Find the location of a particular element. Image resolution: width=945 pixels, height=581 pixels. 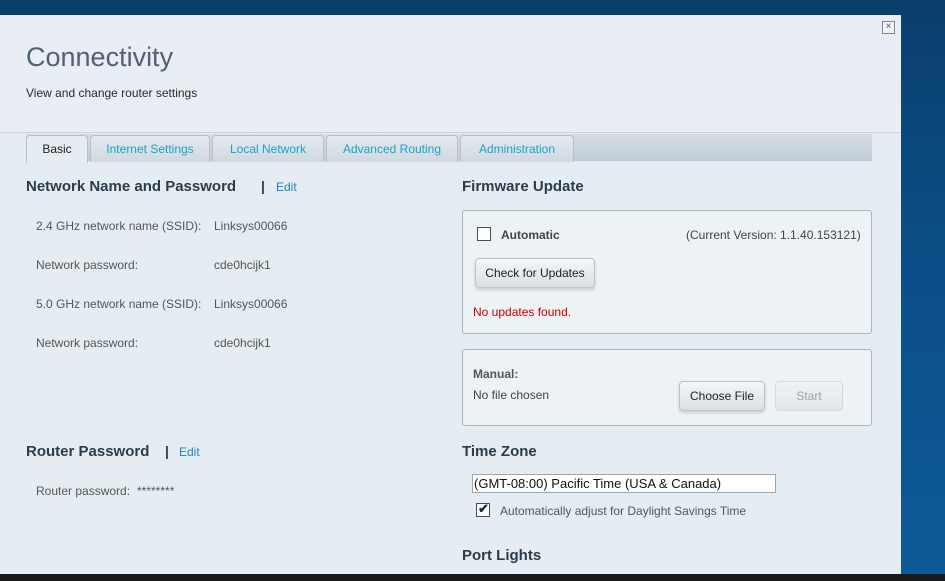

password-24-label: Network password: is located at coordinates (87, 265).